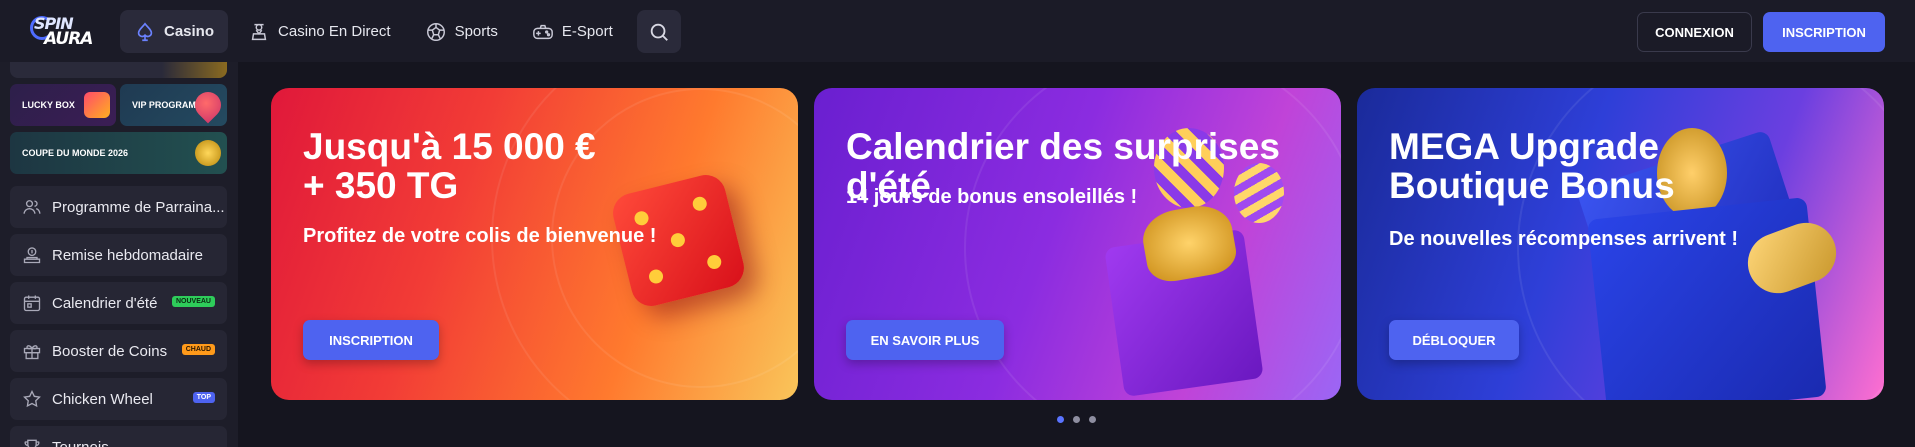  I want to click on sidebar-item-remise: Remise hebdomadaire, so click(118, 255).